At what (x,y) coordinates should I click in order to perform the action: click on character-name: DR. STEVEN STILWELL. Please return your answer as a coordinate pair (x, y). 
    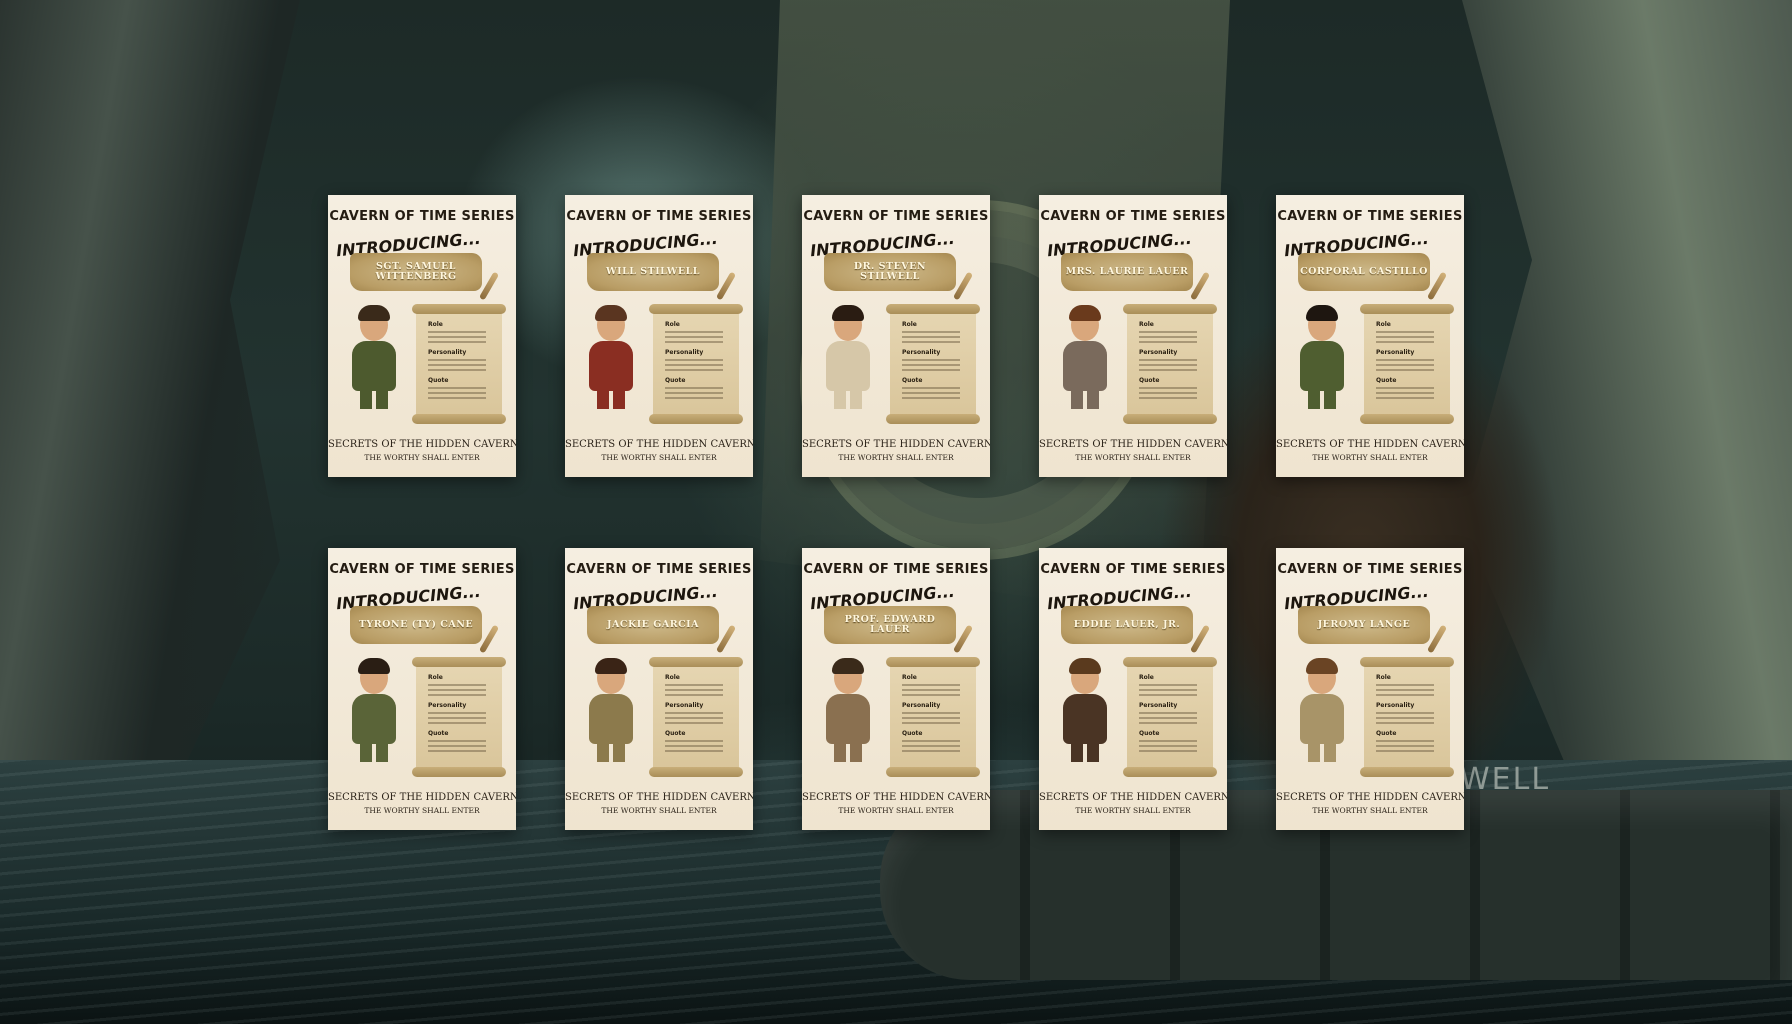
    Looking at the image, I should click on (890, 271).